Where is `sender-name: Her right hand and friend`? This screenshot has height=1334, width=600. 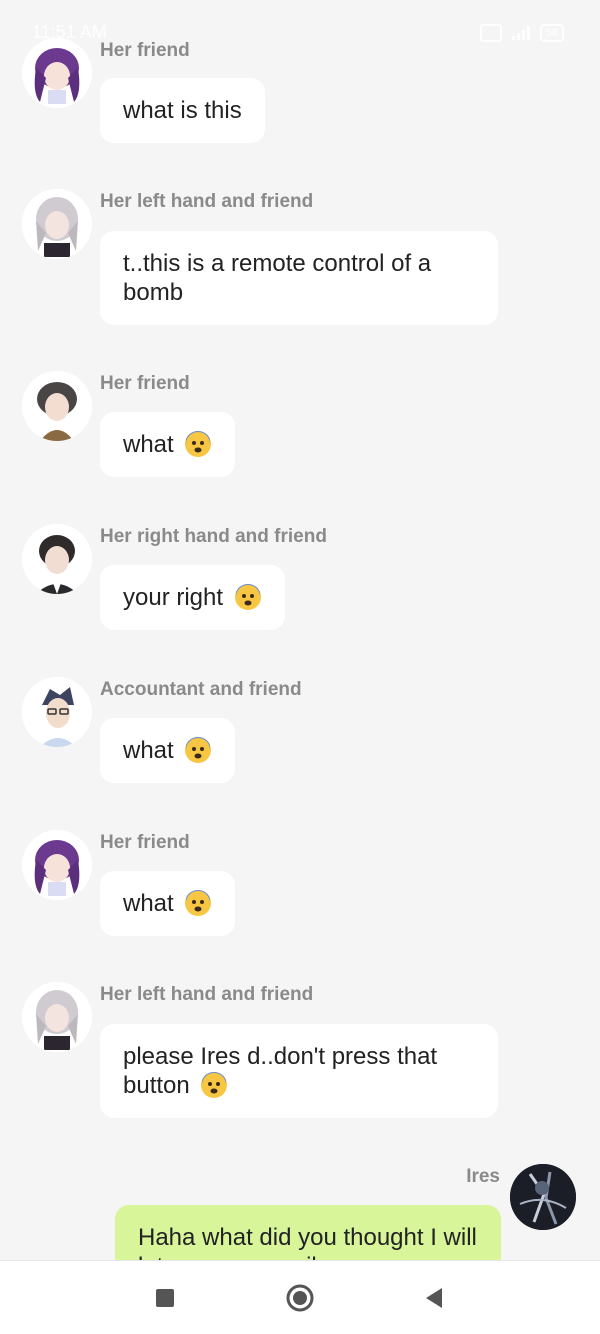 sender-name: Her right hand and friend is located at coordinates (213, 536).